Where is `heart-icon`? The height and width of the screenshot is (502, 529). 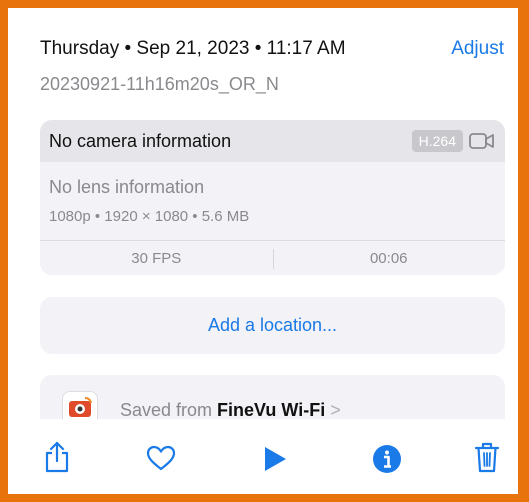
heart-icon is located at coordinates (161, 460).